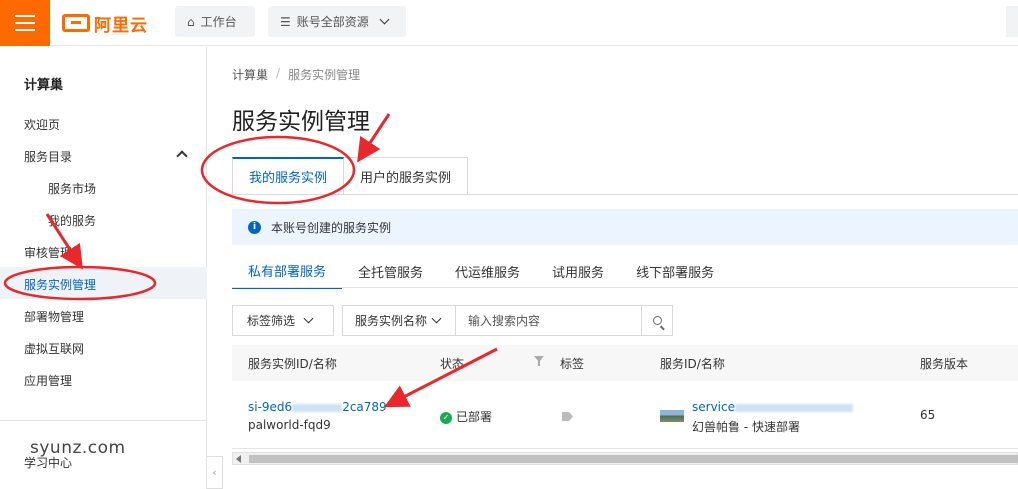 The image size is (1018, 489). I want to click on aliyun-logo: 阿里云, so click(105, 23).